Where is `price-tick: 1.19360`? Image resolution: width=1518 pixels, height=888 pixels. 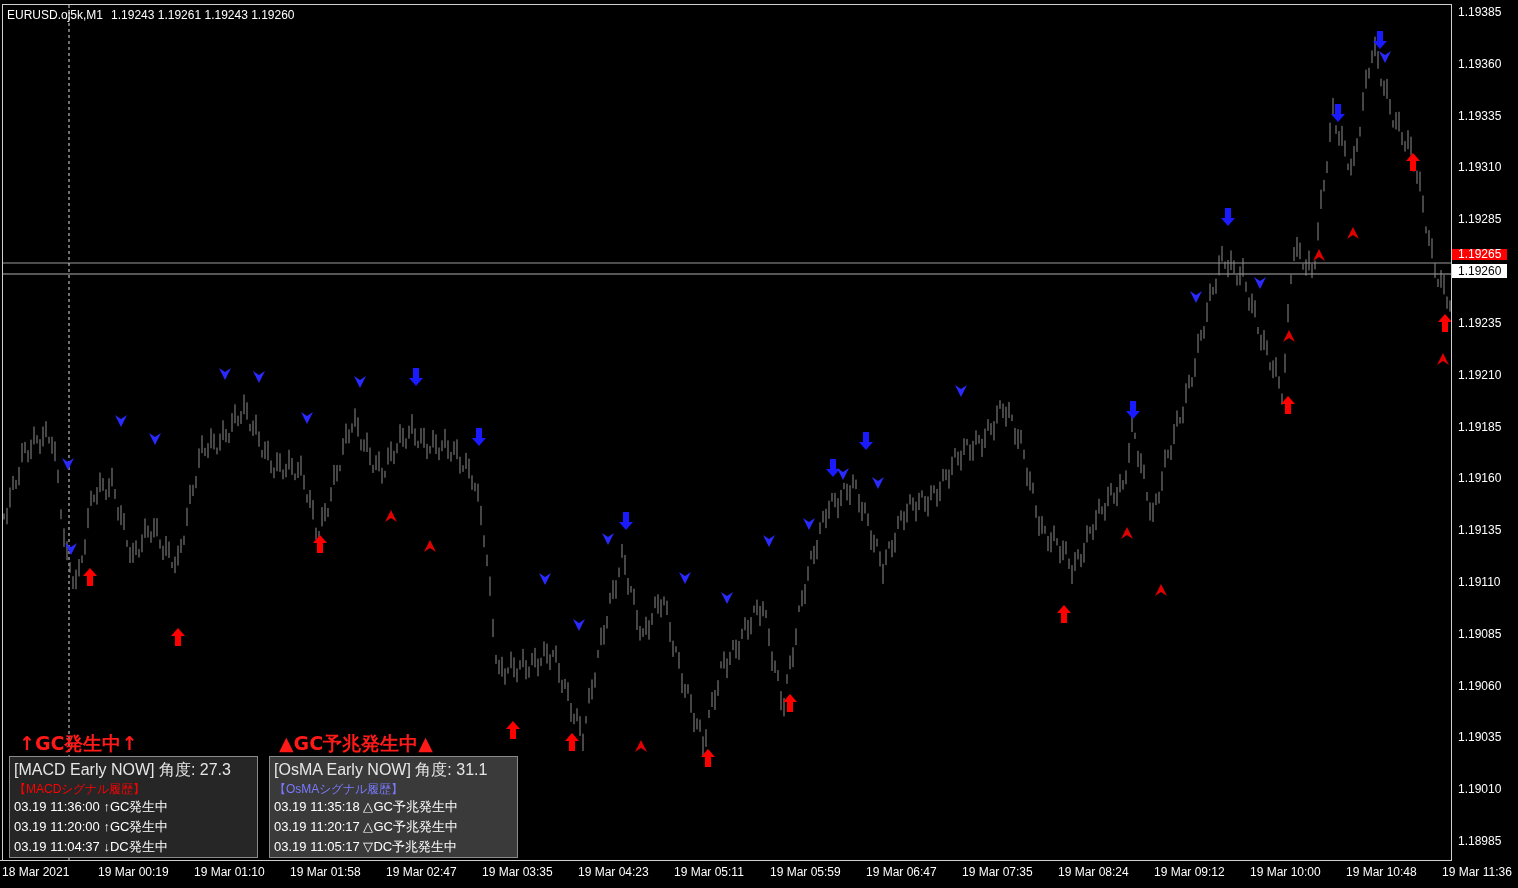
price-tick: 1.19360 is located at coordinates (1480, 63).